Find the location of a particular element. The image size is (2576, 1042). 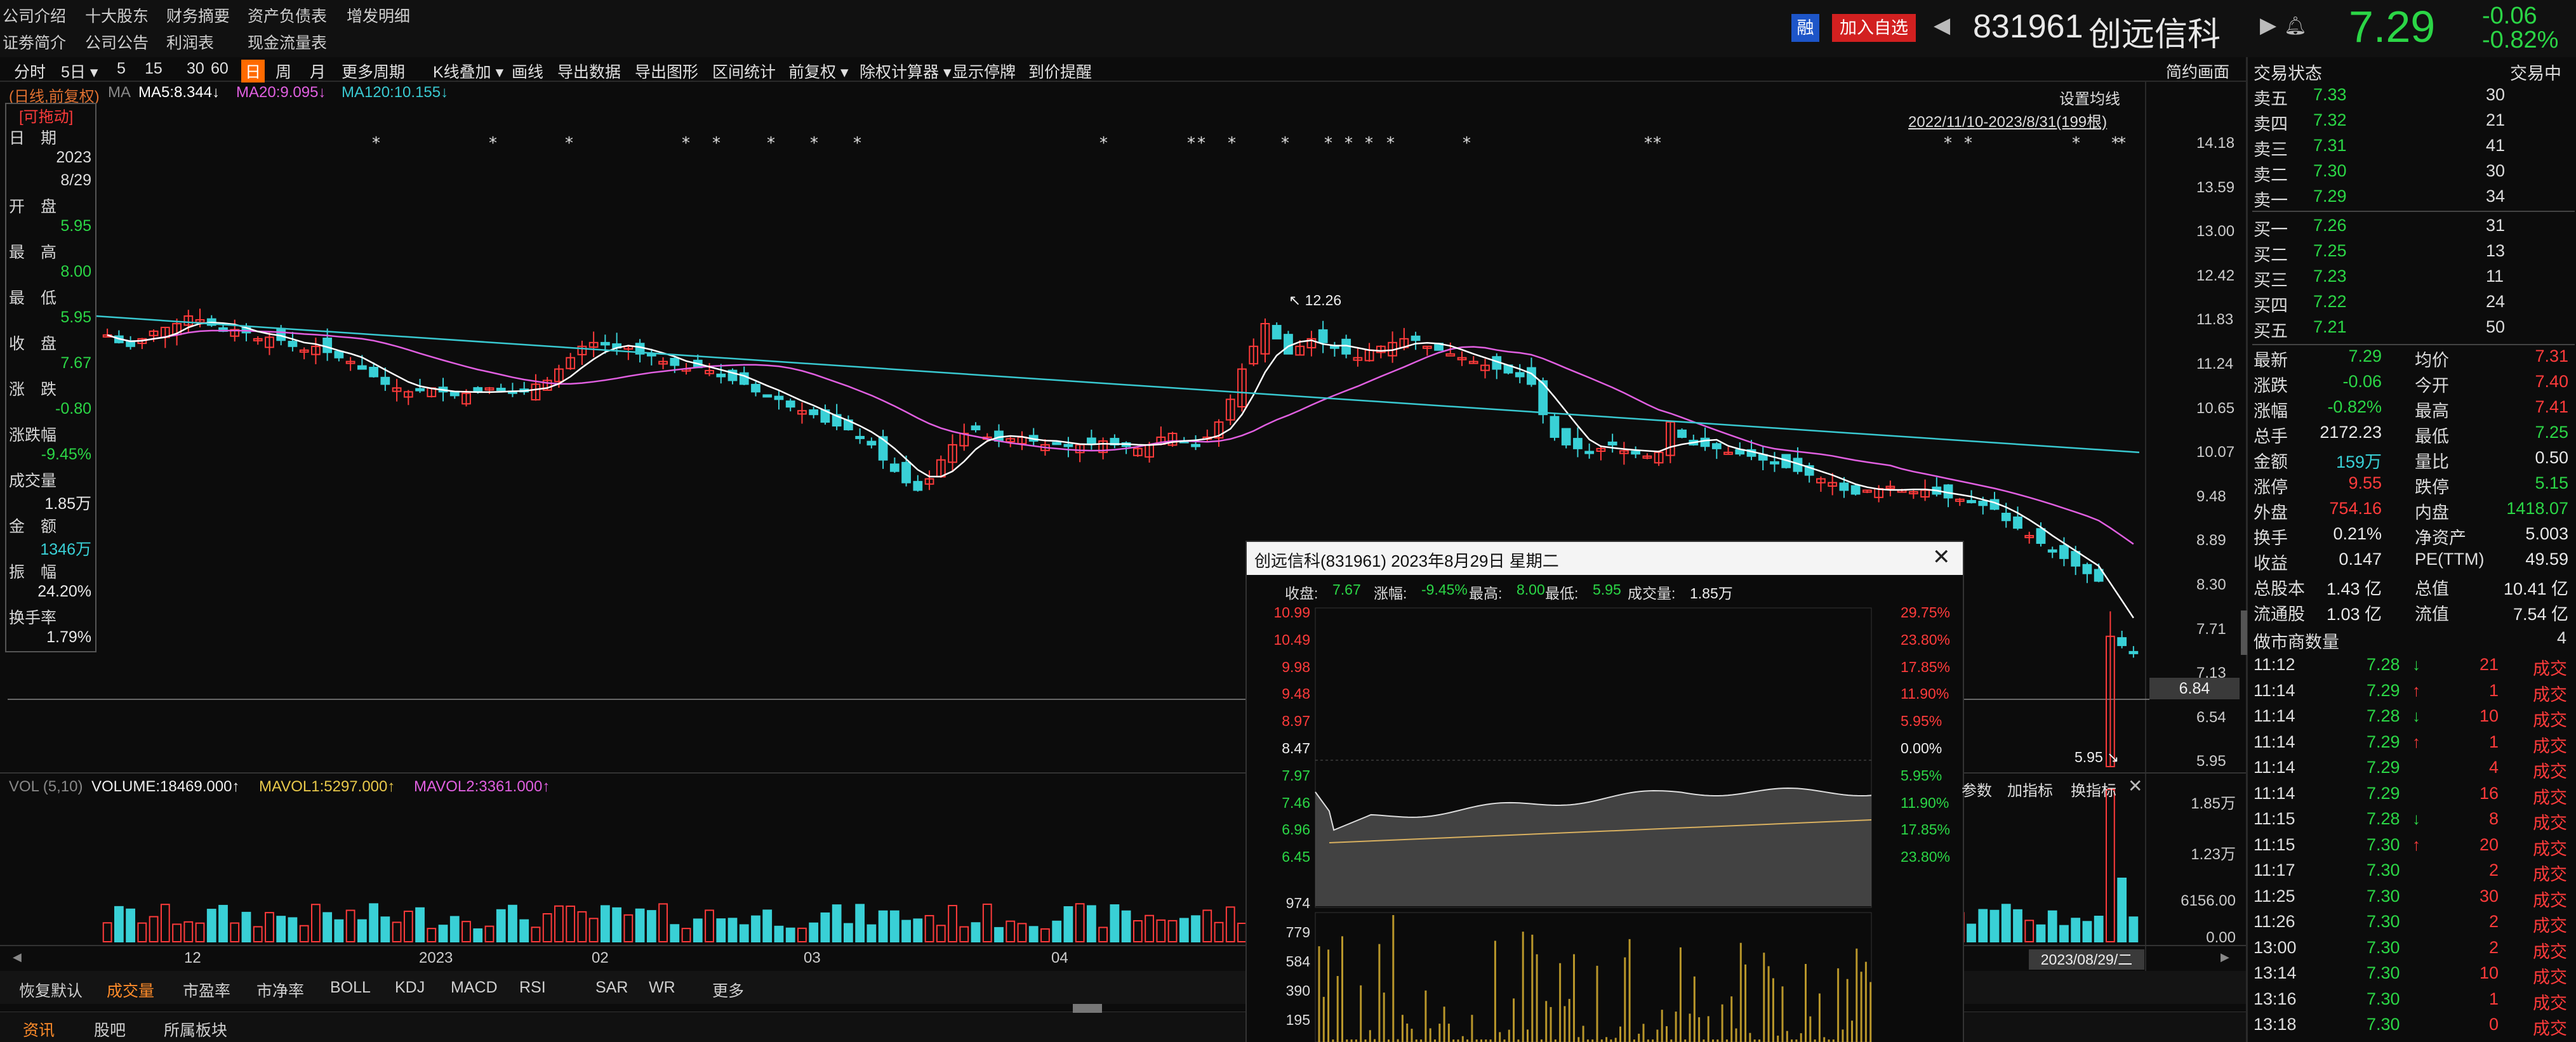

toolbar-0: 分时 is located at coordinates (30, 71).